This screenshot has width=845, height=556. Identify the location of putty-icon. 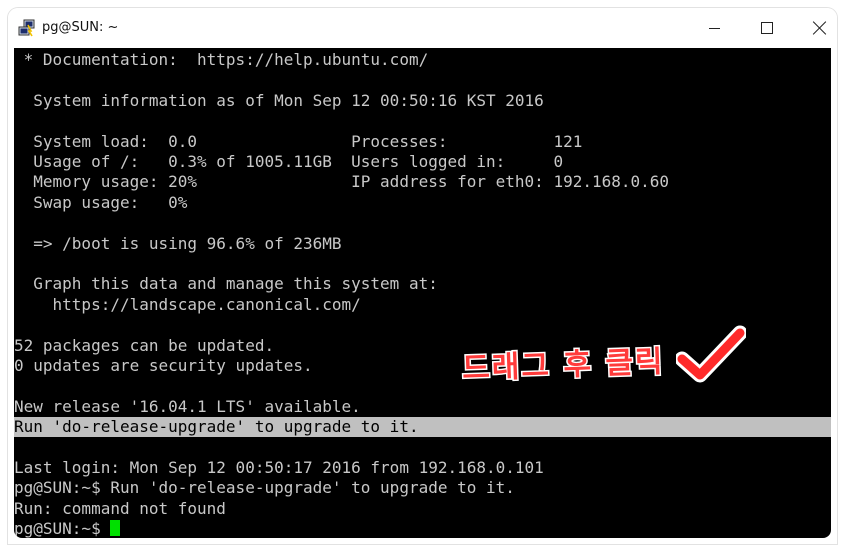
(27, 28).